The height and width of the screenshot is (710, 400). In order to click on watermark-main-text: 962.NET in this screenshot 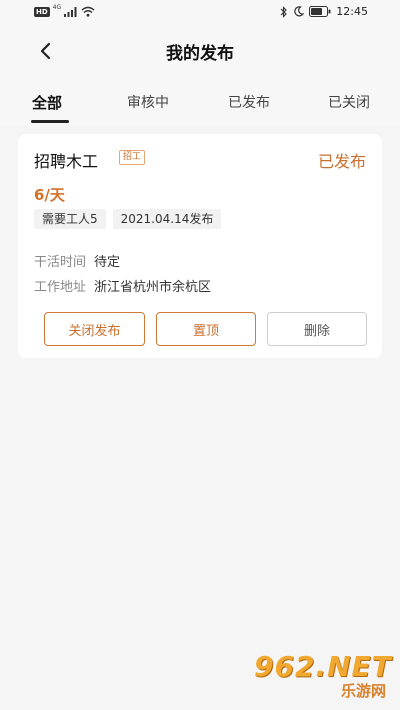, I will do `click(323, 666)`.